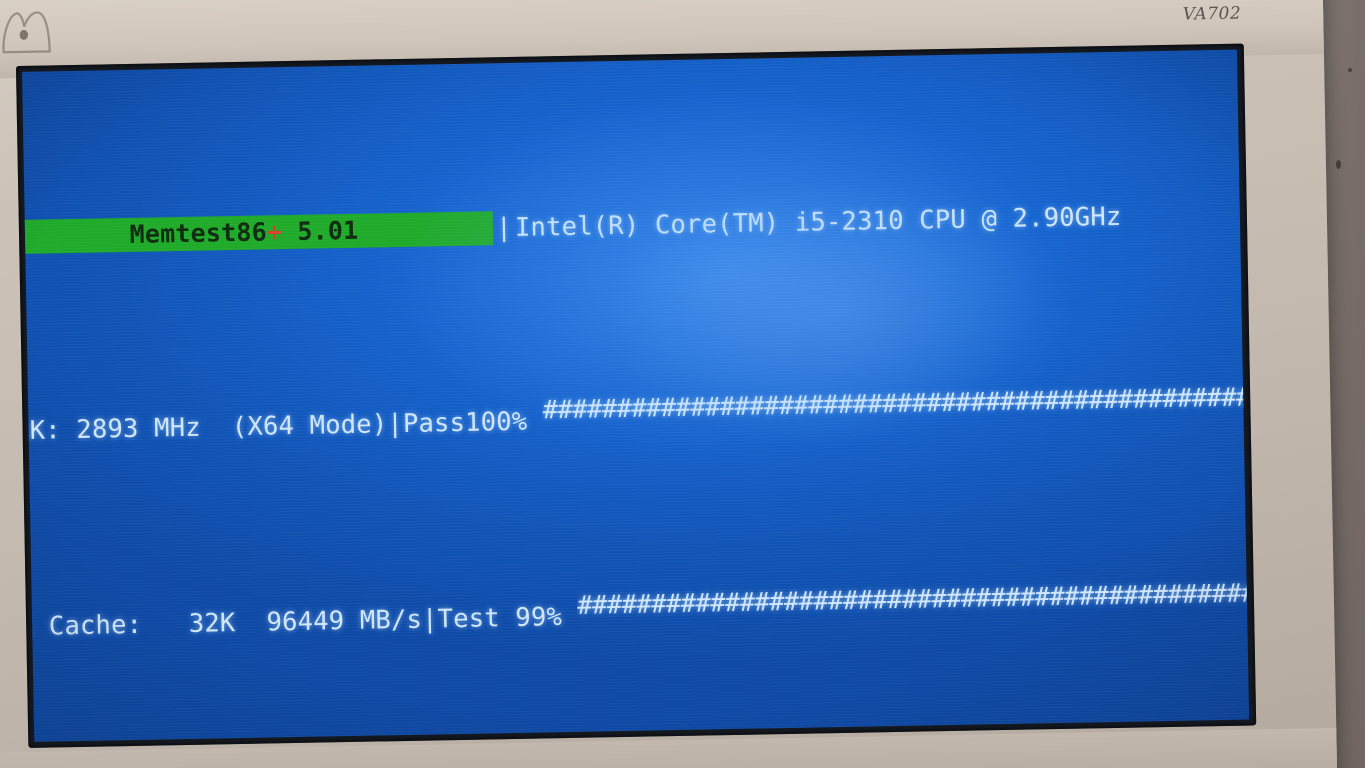 This screenshot has width=1365, height=768. Describe the element at coordinates (26, 32) in the screenshot. I see `viewsonic-bird-logo` at that location.